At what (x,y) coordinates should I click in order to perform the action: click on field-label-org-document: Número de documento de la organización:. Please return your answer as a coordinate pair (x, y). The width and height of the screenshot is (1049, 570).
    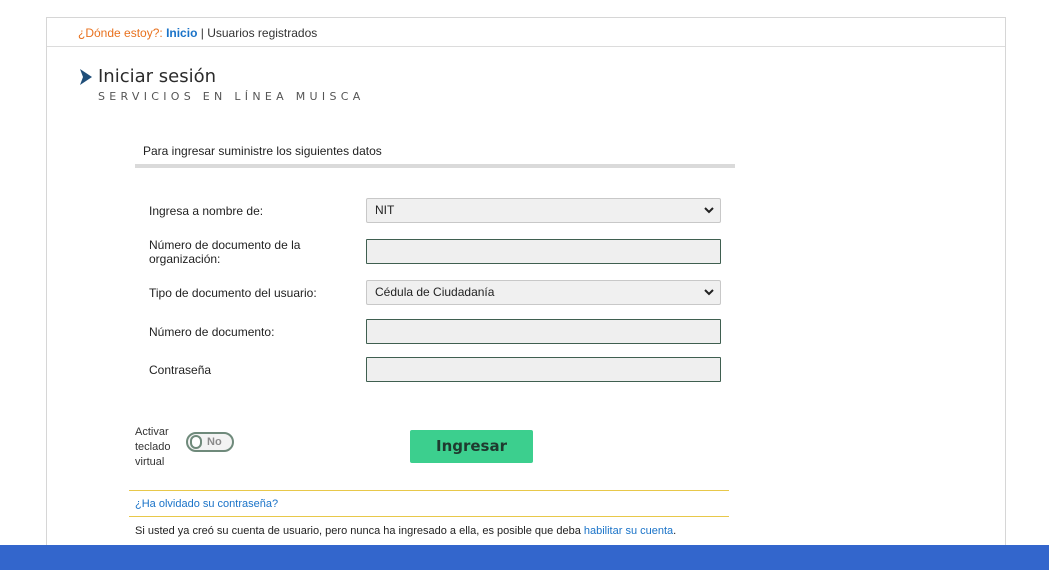
    Looking at the image, I should click on (225, 252).